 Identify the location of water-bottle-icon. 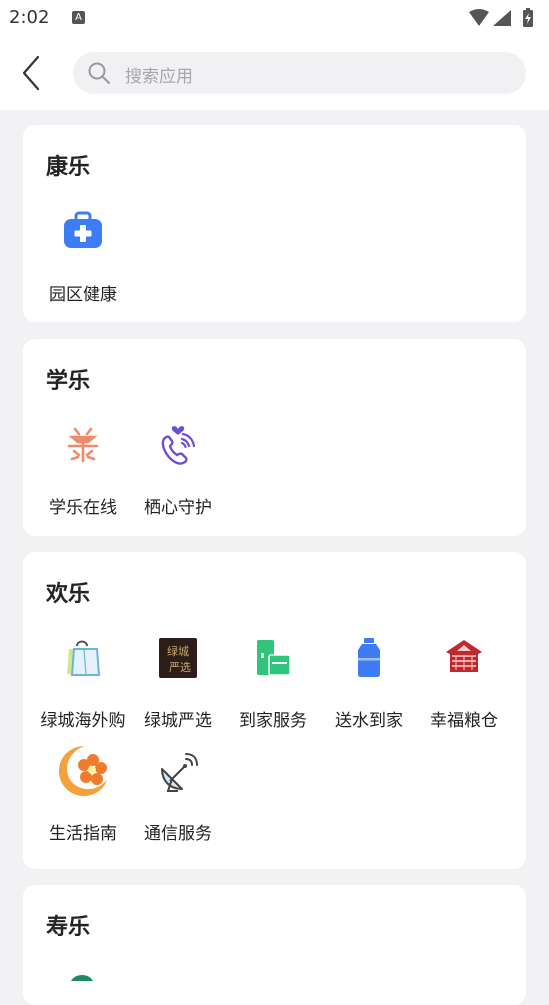
(369, 657).